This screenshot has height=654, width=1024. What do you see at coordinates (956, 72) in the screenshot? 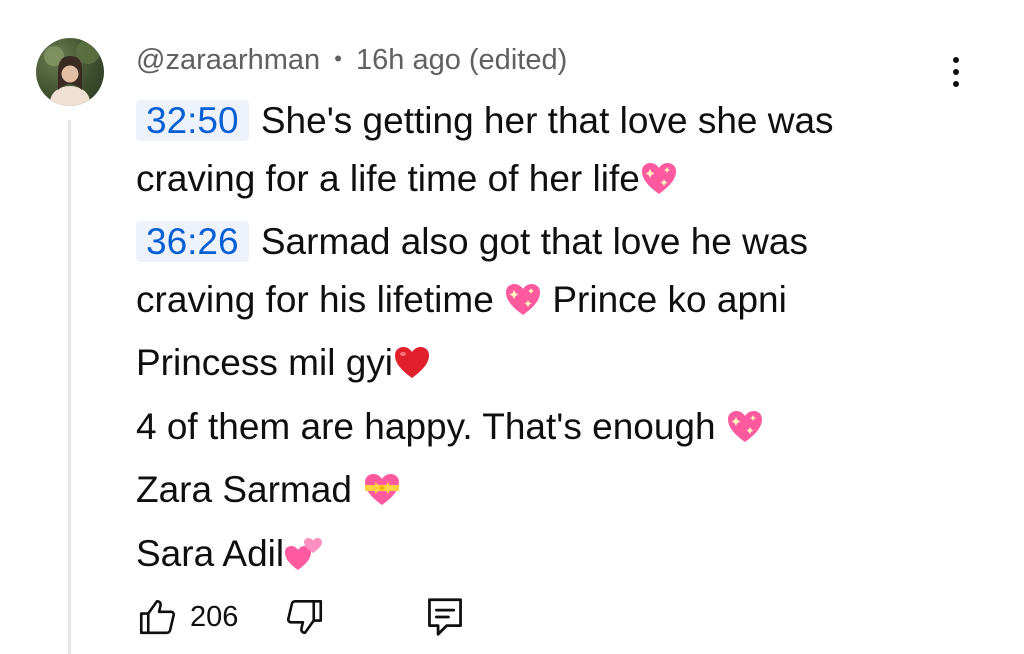
I see `more-vert-icon` at bounding box center [956, 72].